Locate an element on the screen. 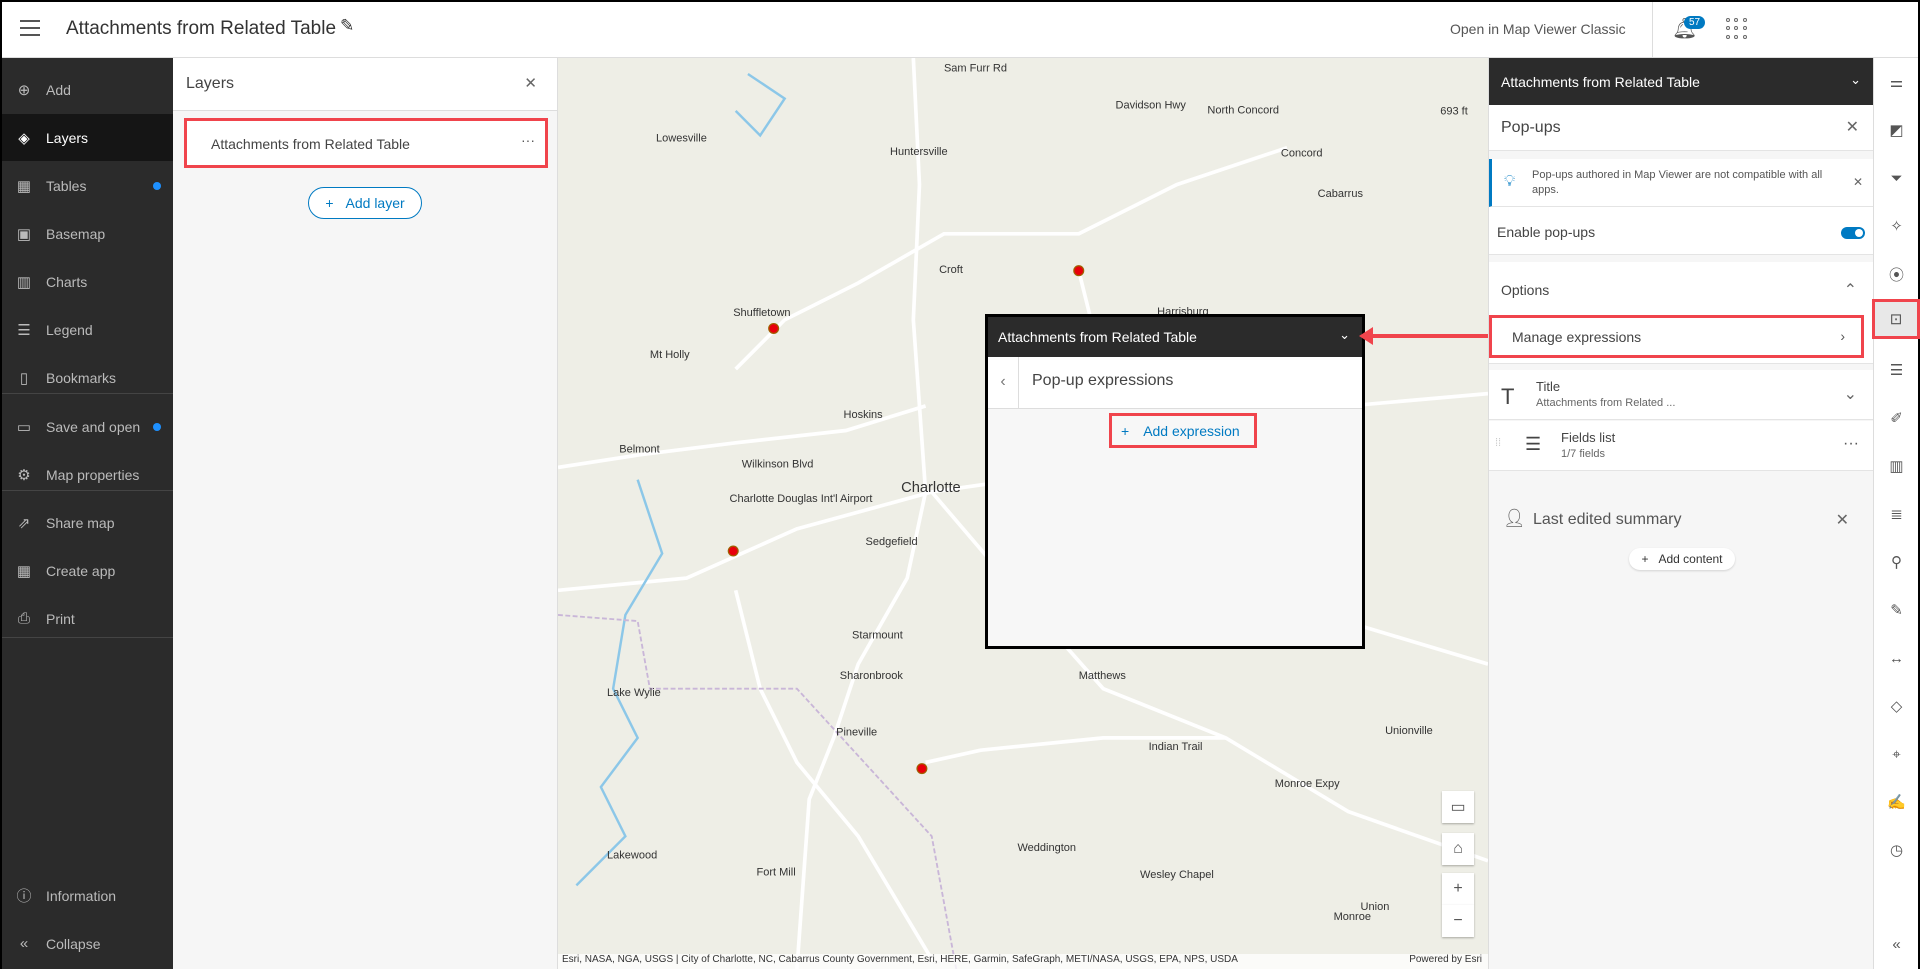  powered-by: Powered by Esri is located at coordinates (1445, 959).